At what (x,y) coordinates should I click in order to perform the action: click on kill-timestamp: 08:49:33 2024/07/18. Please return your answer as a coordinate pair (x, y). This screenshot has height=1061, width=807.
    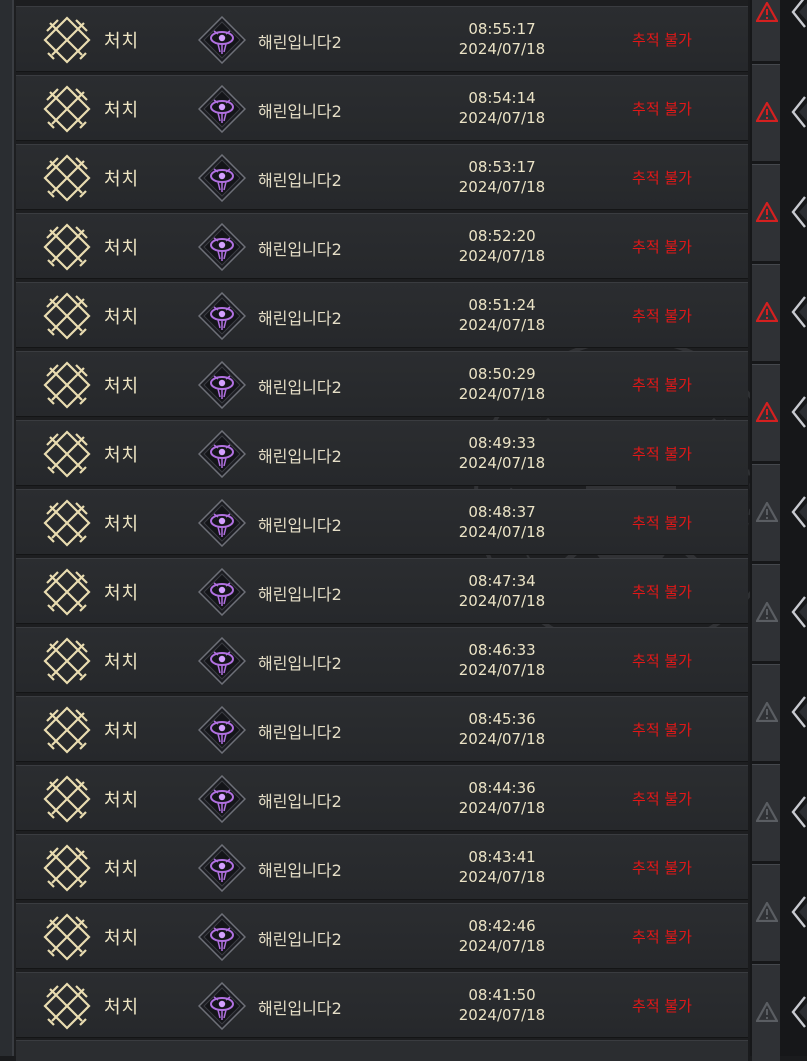
    Looking at the image, I should click on (502, 453).